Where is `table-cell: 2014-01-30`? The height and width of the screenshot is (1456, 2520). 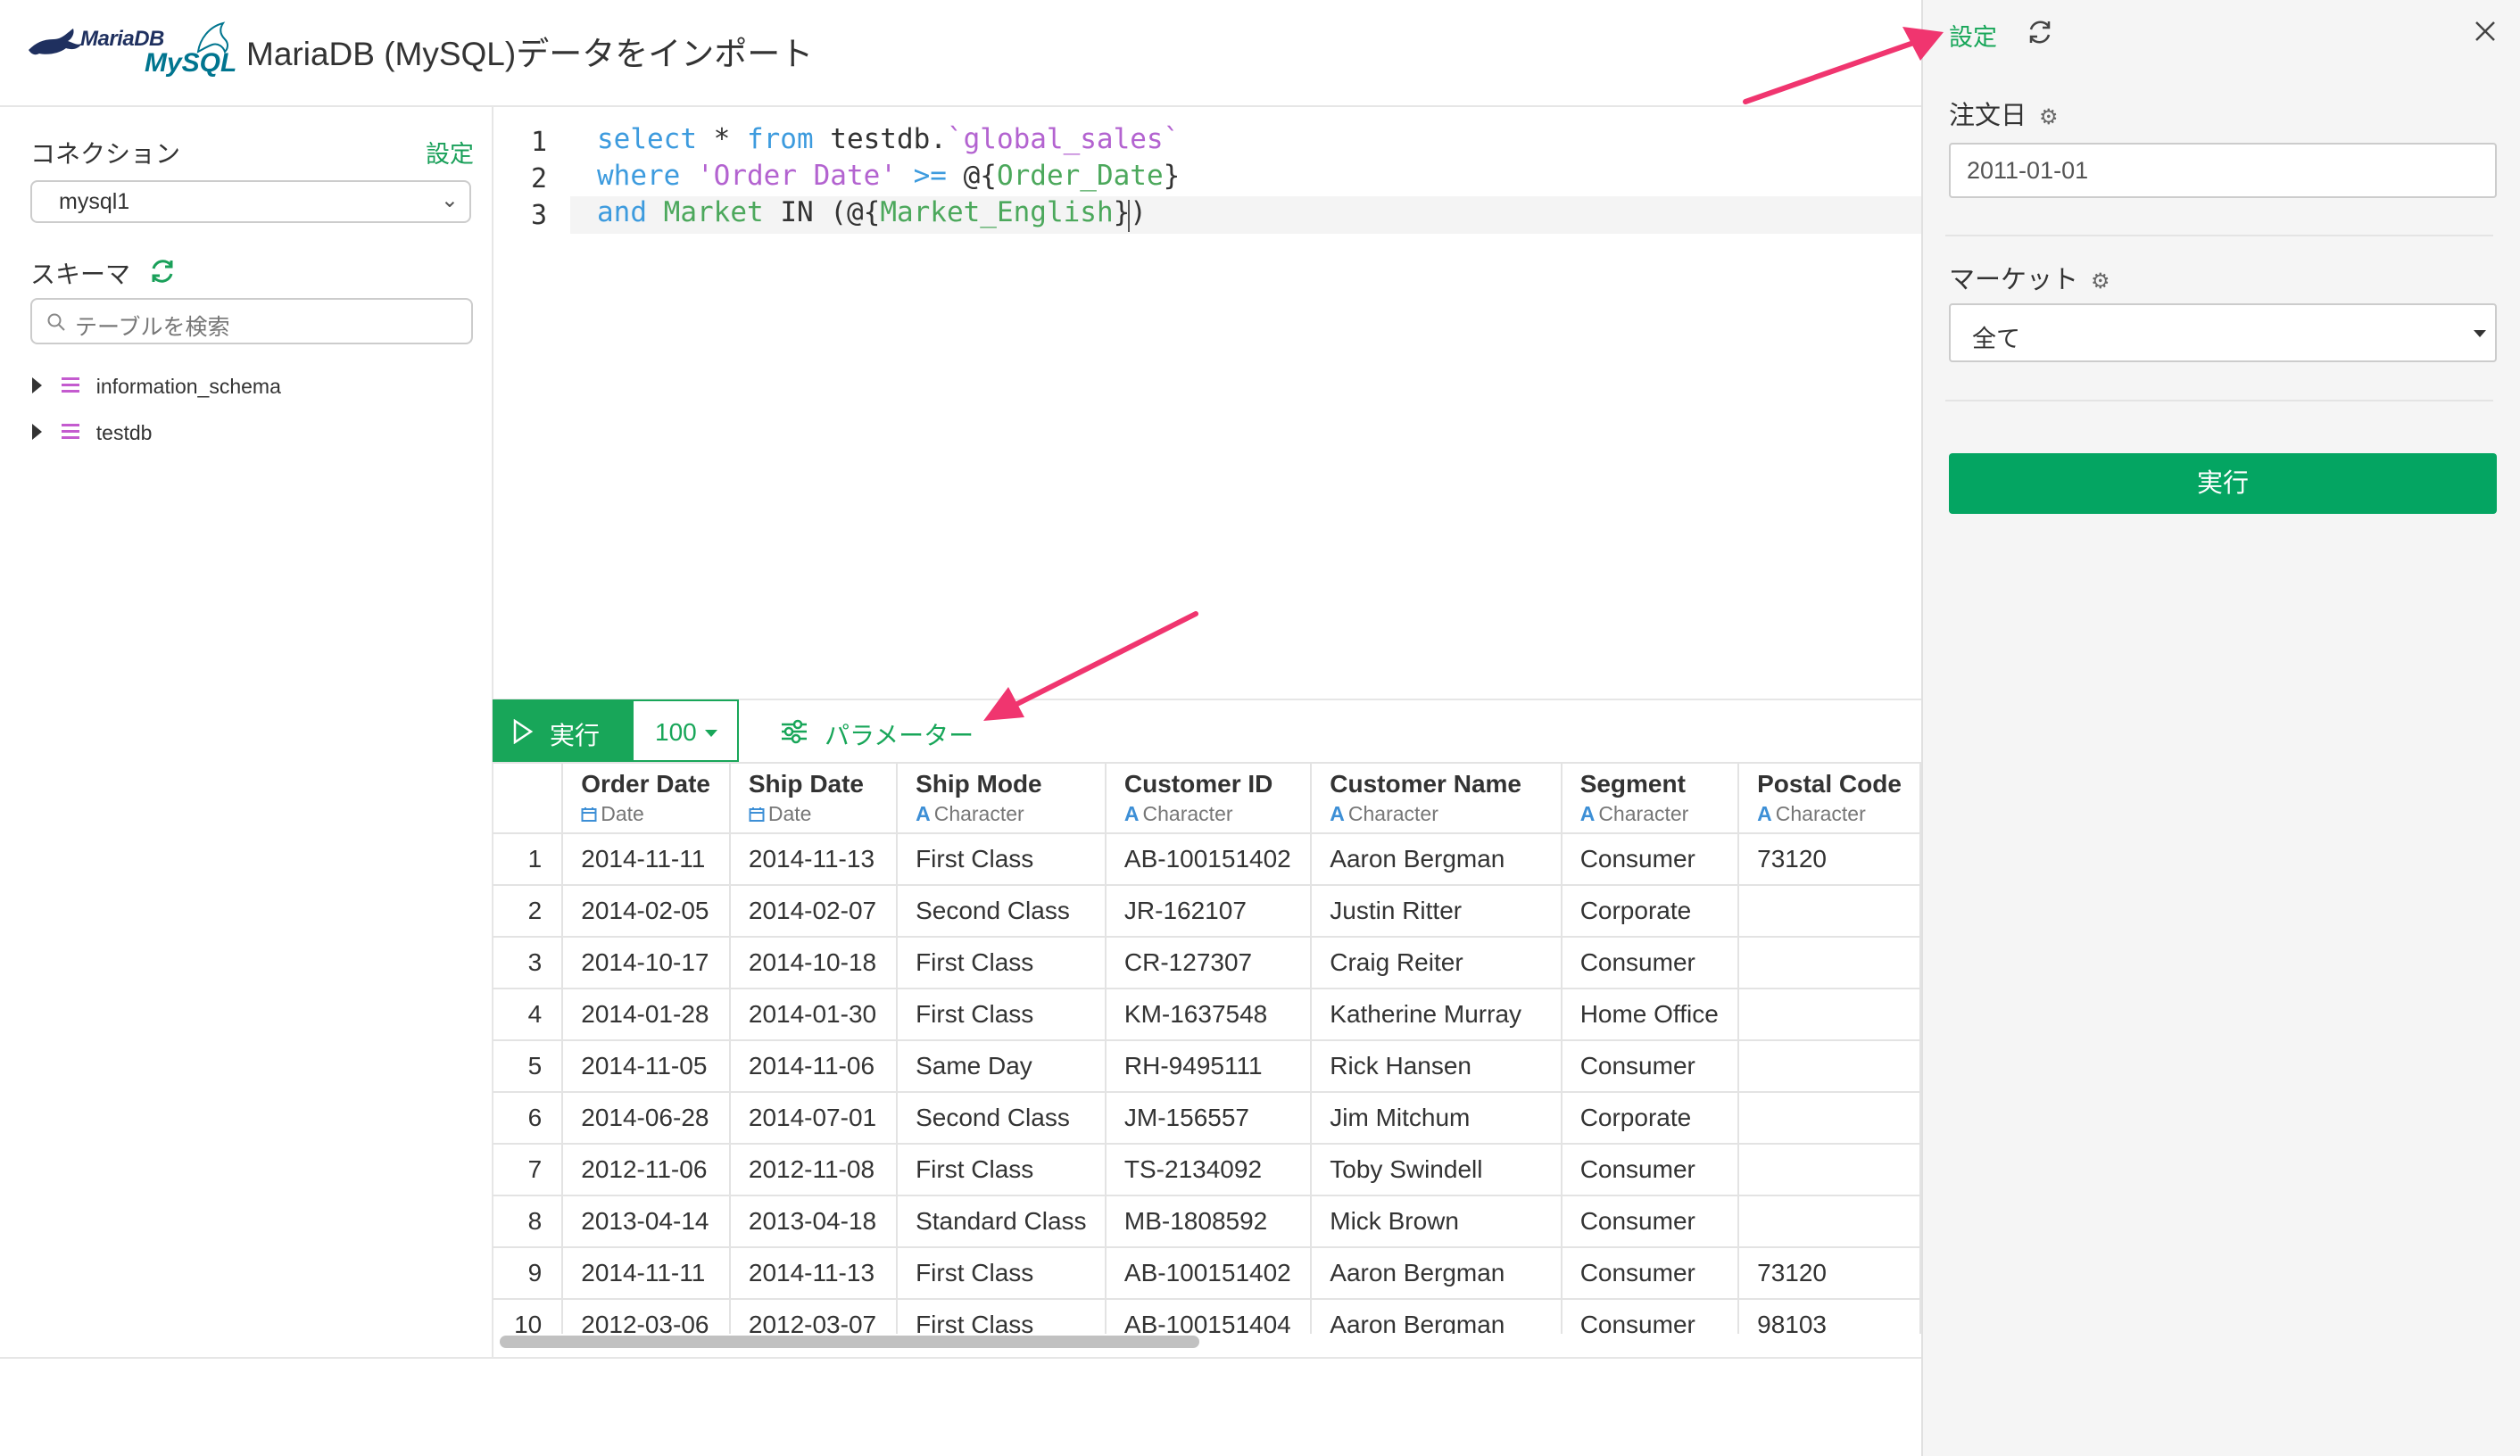
table-cell: 2014-01-30 is located at coordinates (814, 1015).